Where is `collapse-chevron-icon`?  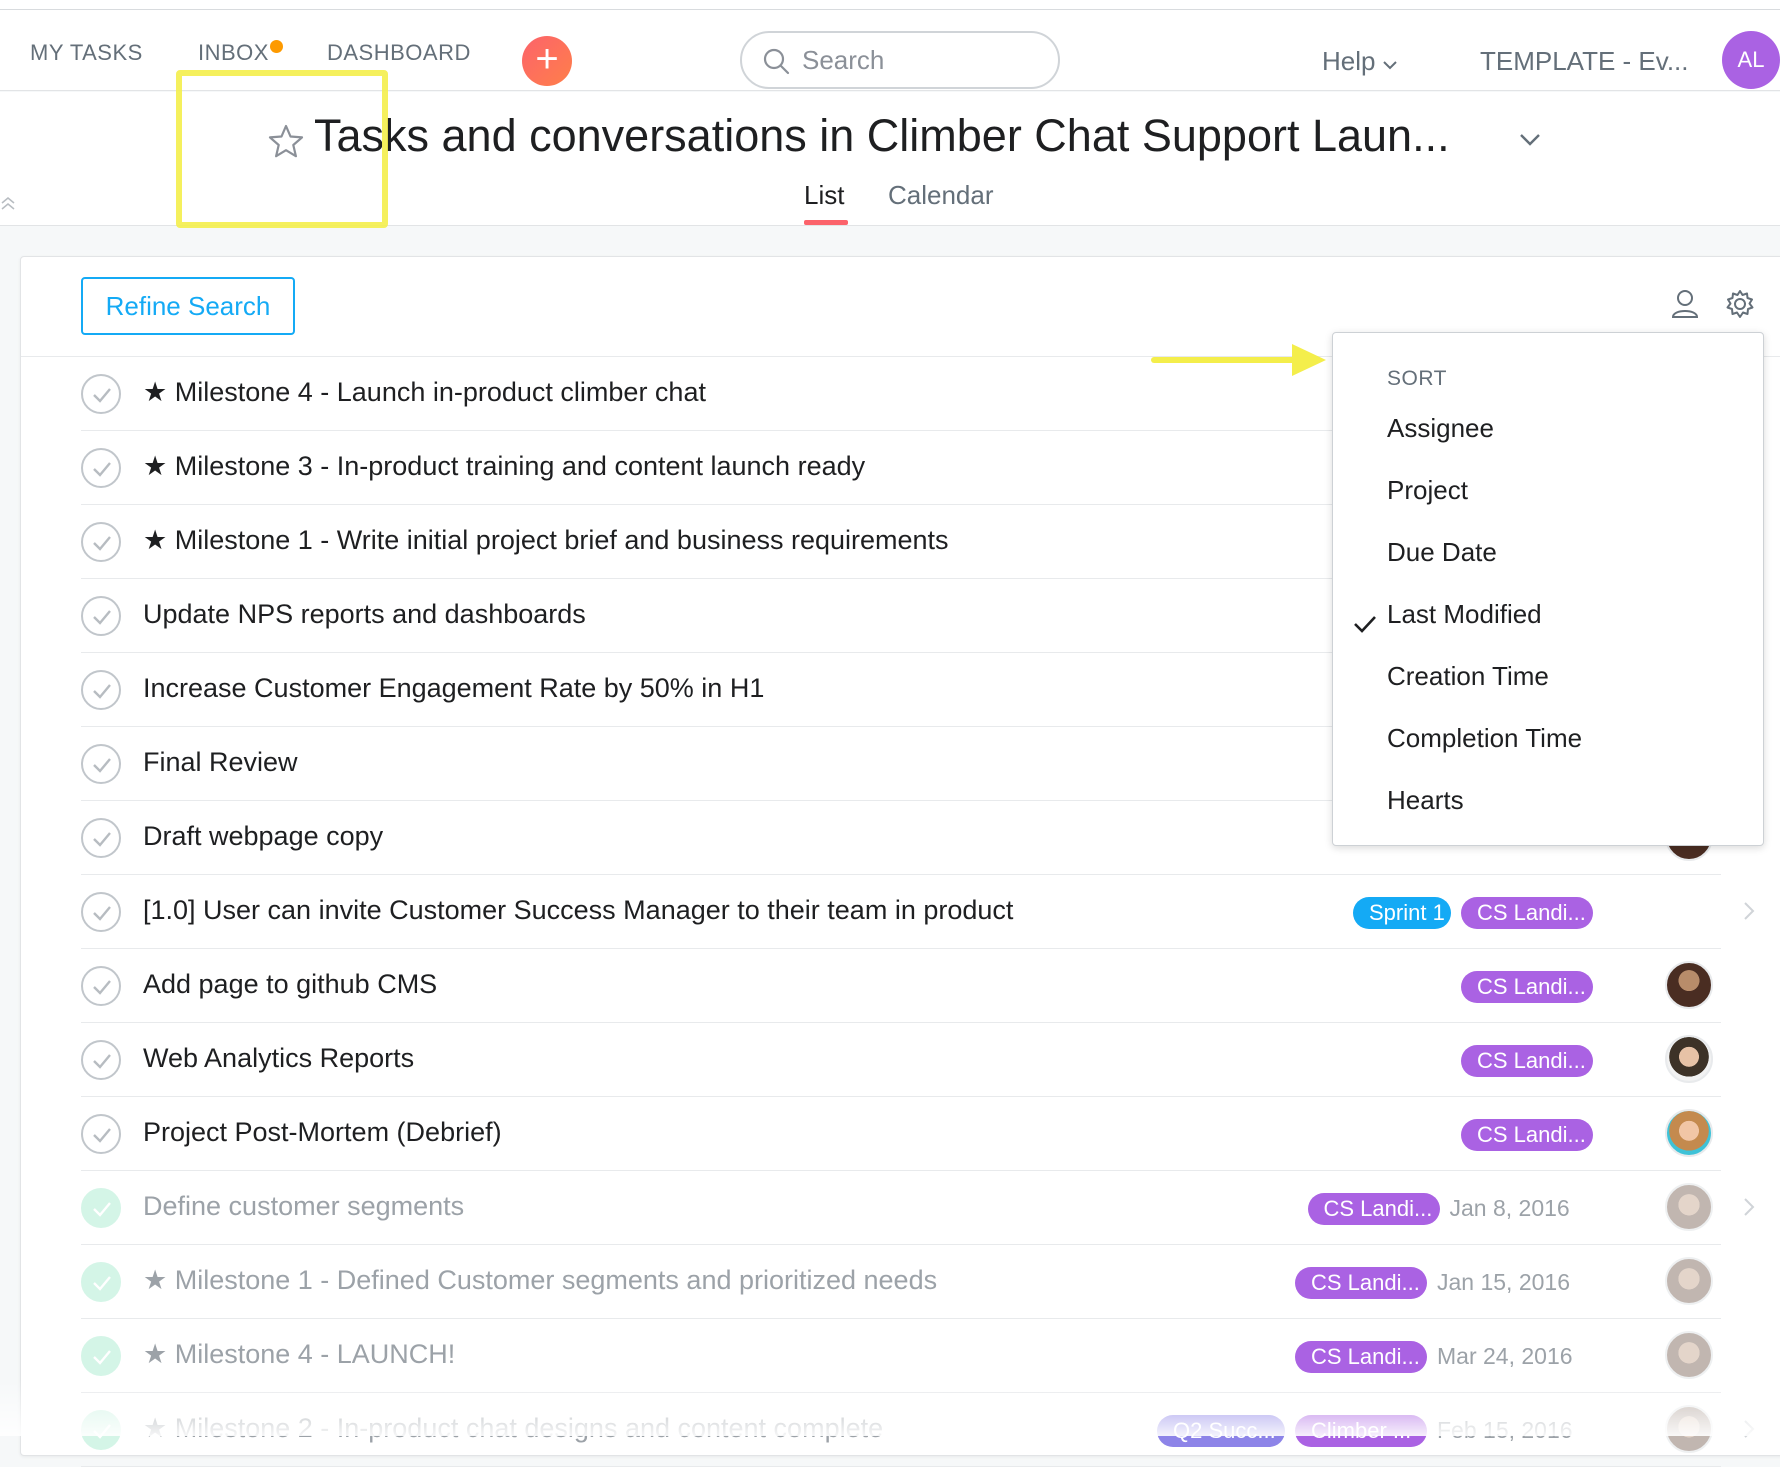
collapse-chevron-icon is located at coordinates (8, 204).